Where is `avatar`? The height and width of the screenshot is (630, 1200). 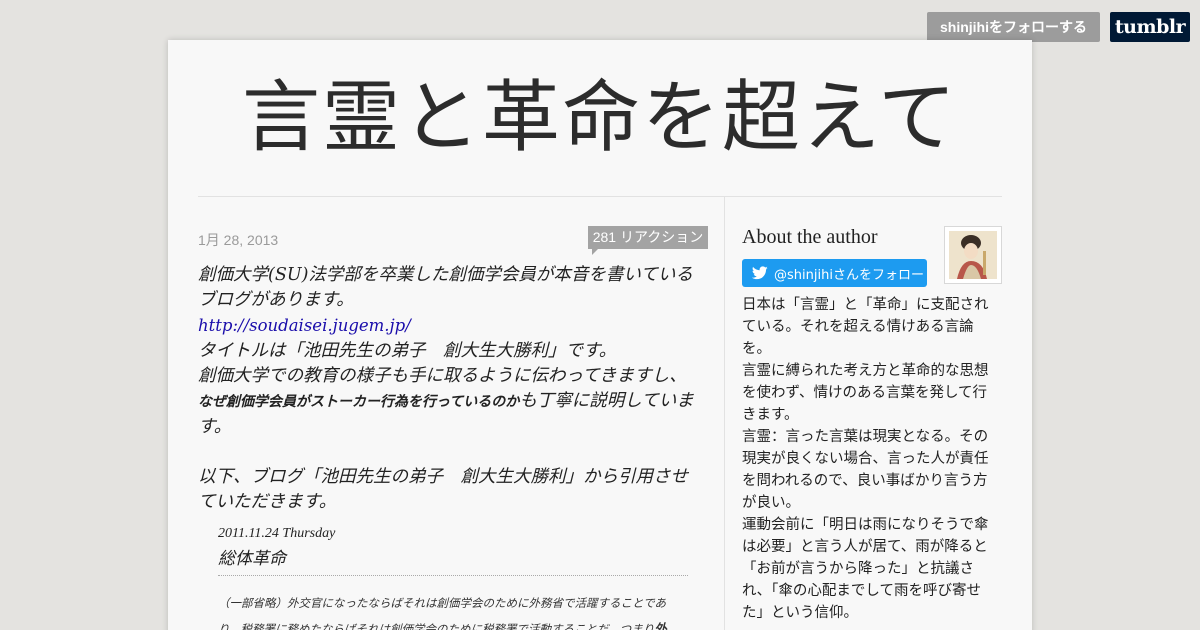
avatar is located at coordinates (973, 255).